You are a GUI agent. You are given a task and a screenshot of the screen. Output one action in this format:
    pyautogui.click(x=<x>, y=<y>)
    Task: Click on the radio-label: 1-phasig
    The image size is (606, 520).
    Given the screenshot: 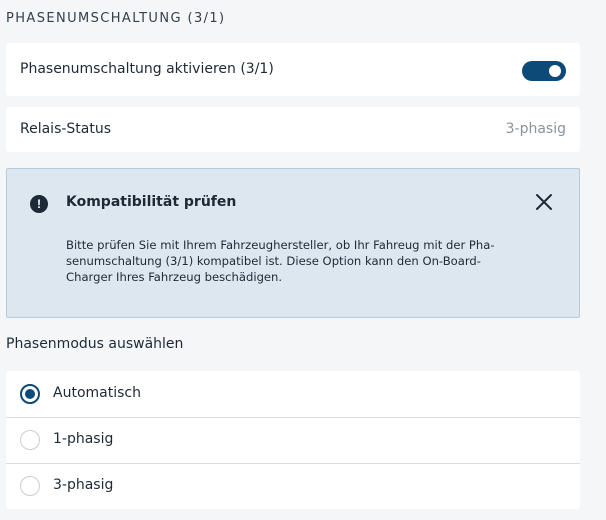 What is the action you would take?
    pyautogui.click(x=83, y=439)
    